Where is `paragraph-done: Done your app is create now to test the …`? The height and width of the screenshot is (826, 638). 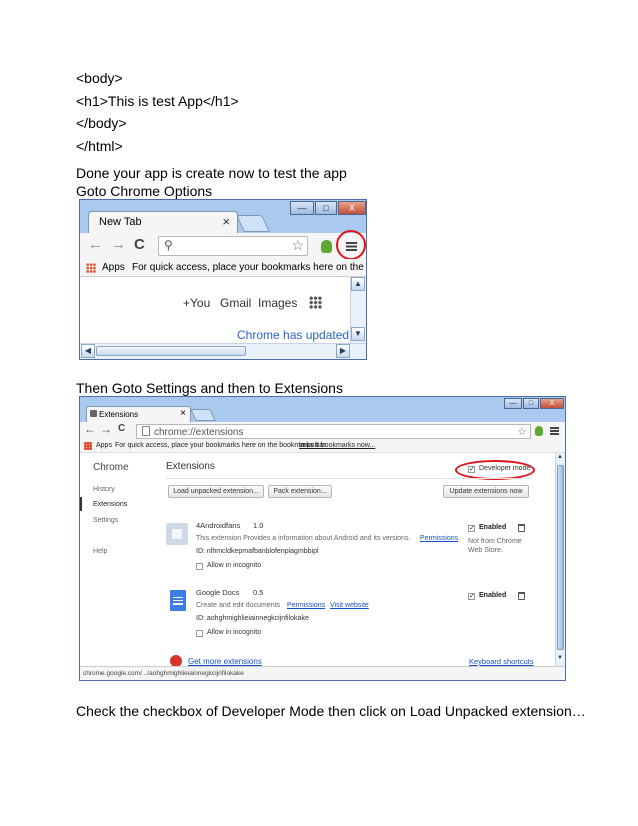 paragraph-done: Done your app is create now to test the … is located at coordinates (211, 173).